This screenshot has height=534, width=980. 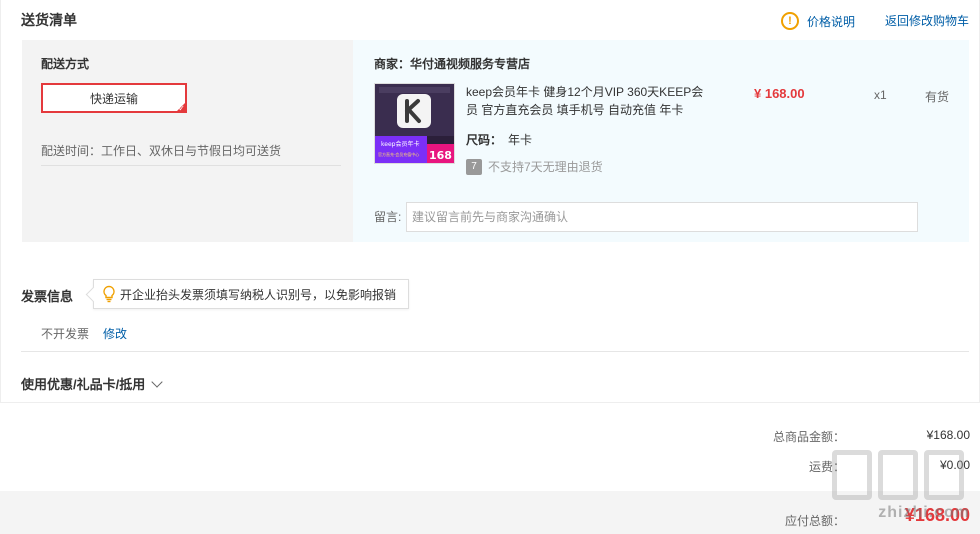 I want to click on invoice-value: 不开发票, so click(x=65, y=334).